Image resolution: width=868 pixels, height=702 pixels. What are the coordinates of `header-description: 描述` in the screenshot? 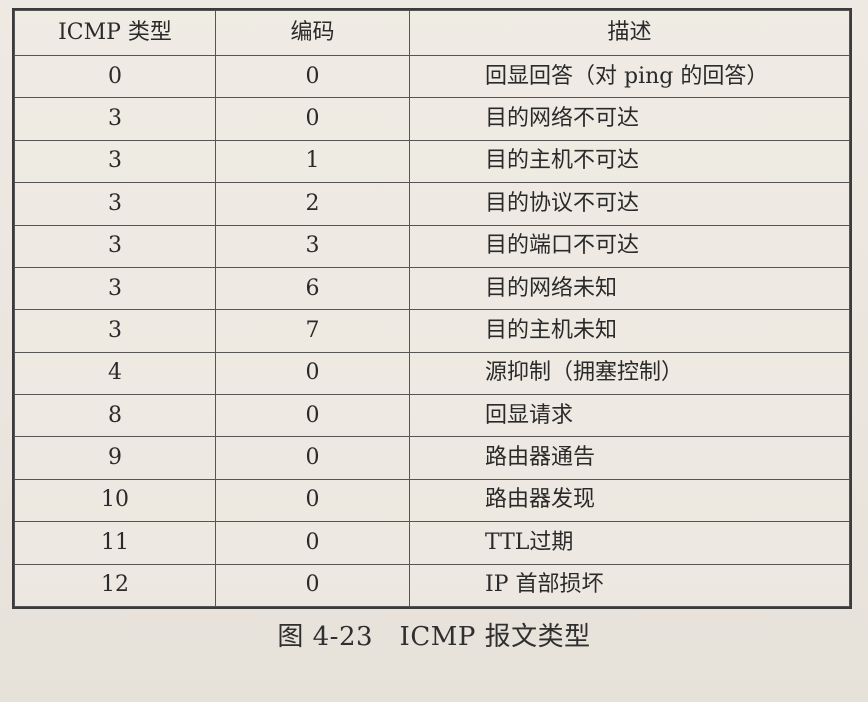 It's located at (629, 33).